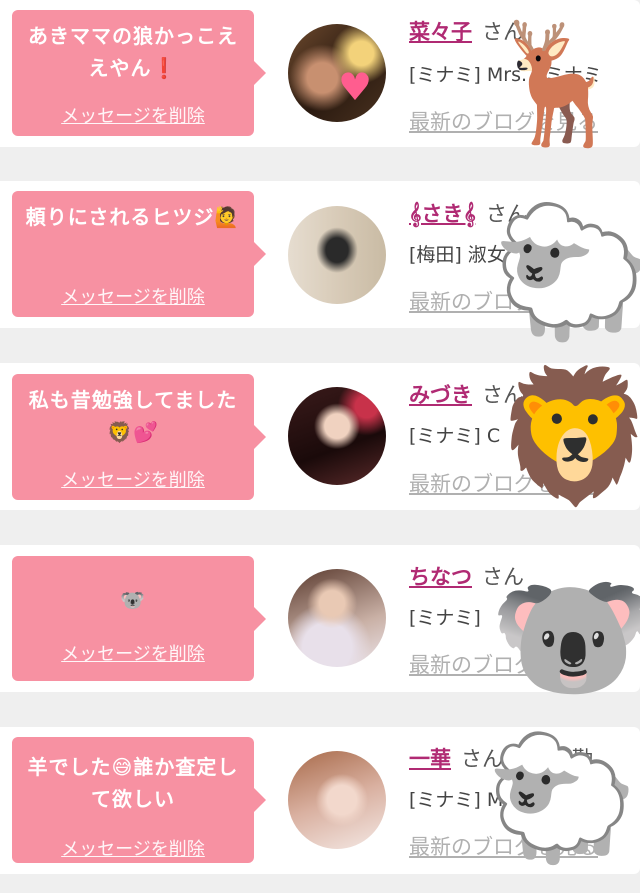 This screenshot has width=640, height=893. Describe the element at coordinates (559, 83) in the screenshot. I see `deer-sticker-icon: 🦌` at that location.